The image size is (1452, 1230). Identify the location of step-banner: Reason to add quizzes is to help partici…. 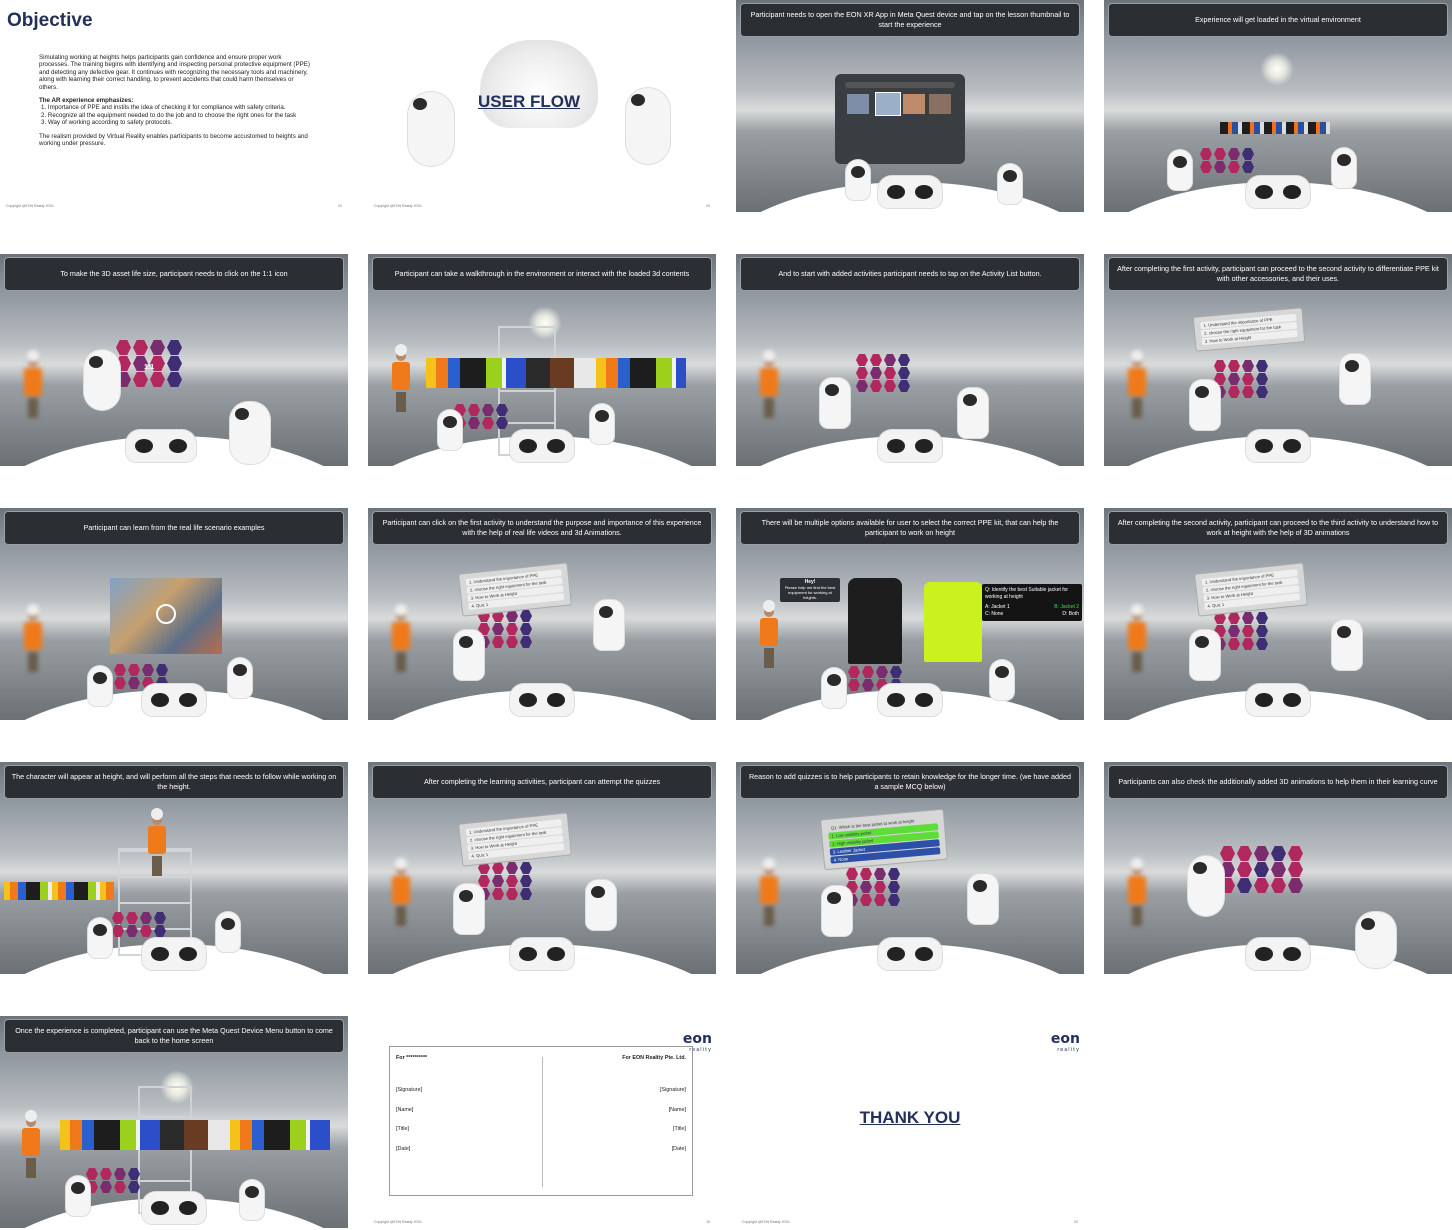
(910, 782).